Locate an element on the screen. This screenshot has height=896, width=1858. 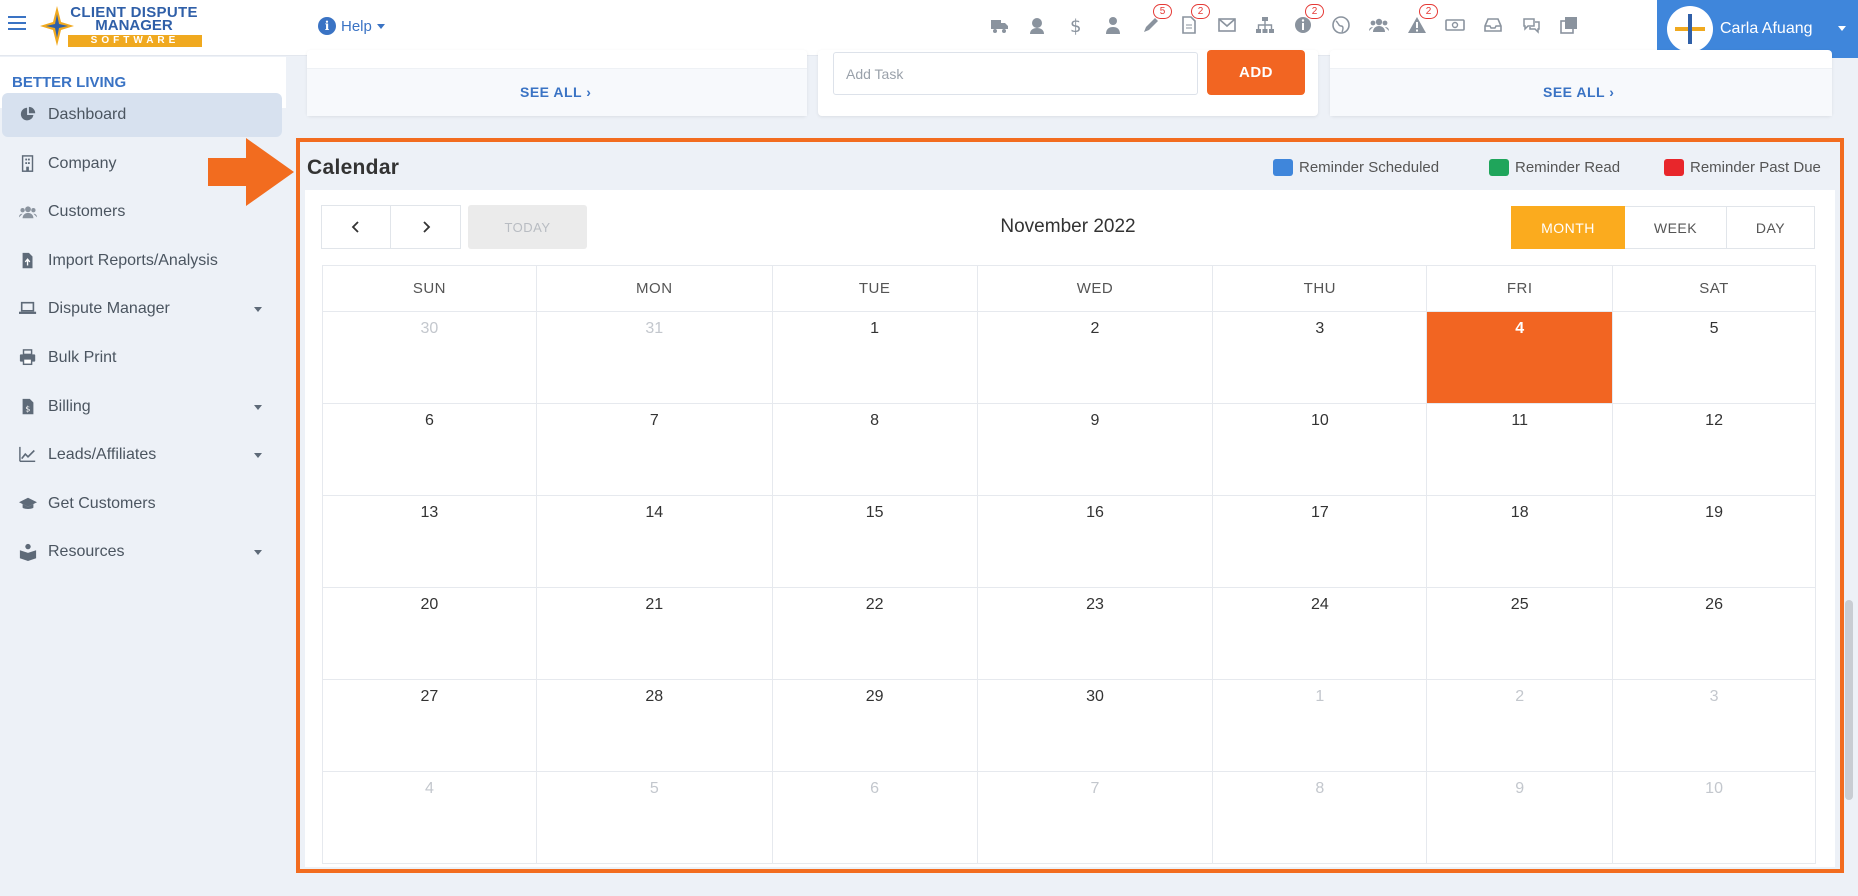
chevron-right-icon: › is located at coordinates (589, 92).